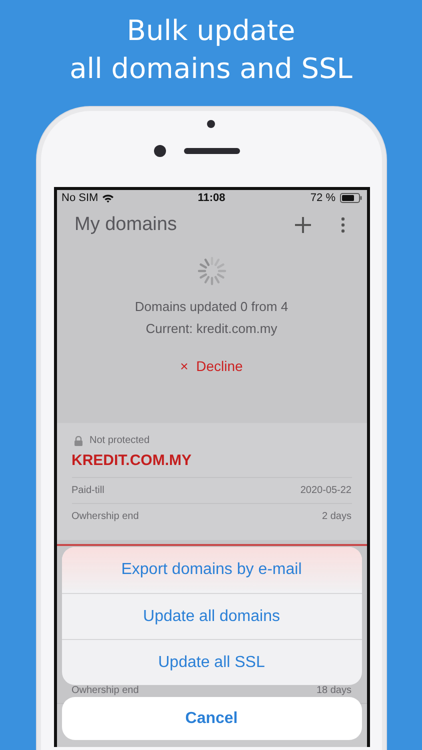  Describe the element at coordinates (212, 198) in the screenshot. I see `status-time: 11:08` at that location.